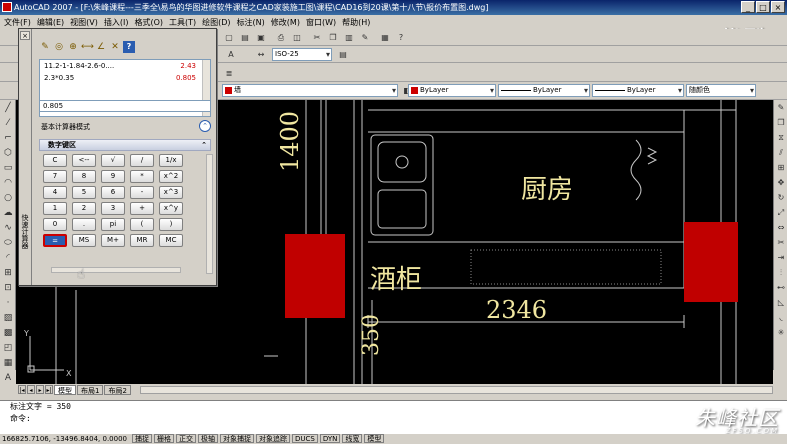  What do you see at coordinates (229, 73) in the screenshot?
I see `layer-manager-icon: ≣` at bounding box center [229, 73].